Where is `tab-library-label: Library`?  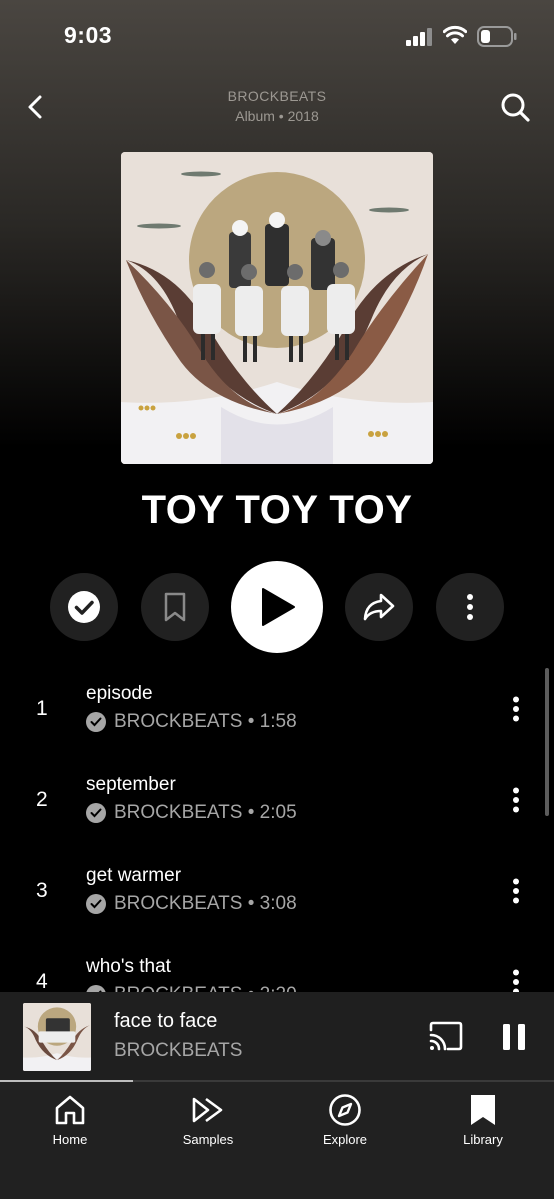 tab-library-label: Library is located at coordinates (483, 1139).